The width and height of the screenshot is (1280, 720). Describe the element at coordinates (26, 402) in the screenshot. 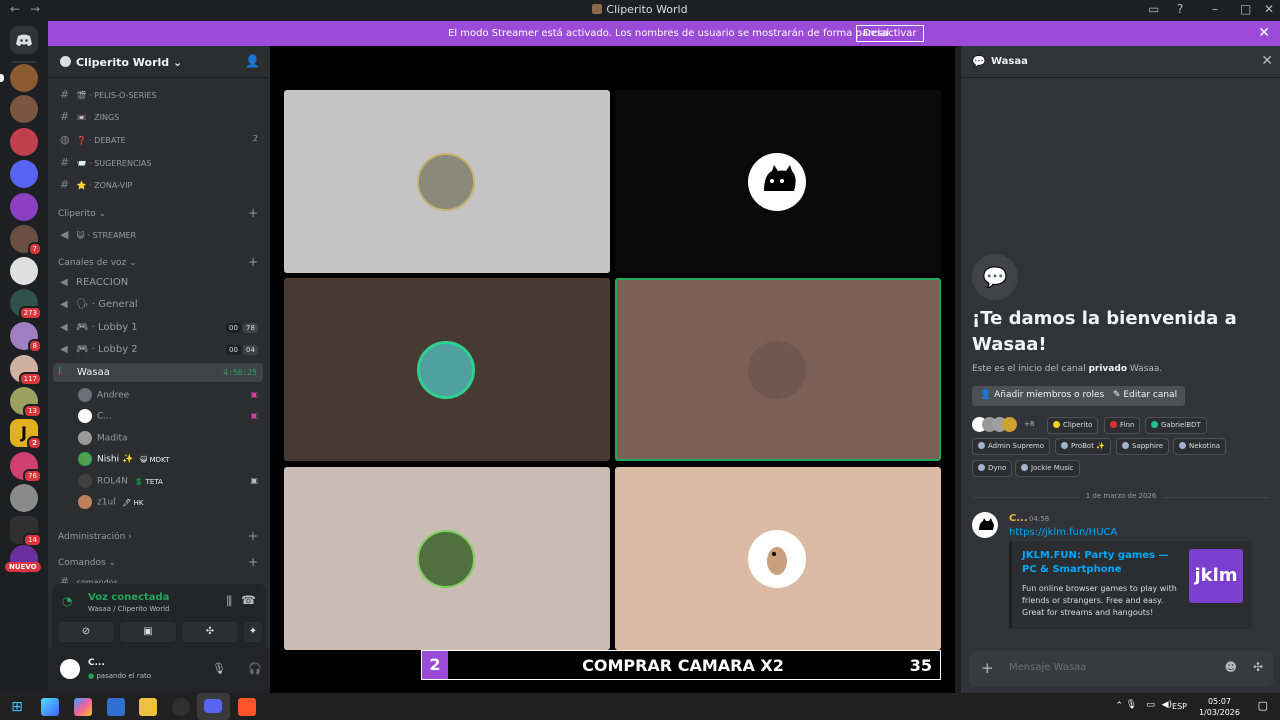

I see `server-icon: 13` at that location.